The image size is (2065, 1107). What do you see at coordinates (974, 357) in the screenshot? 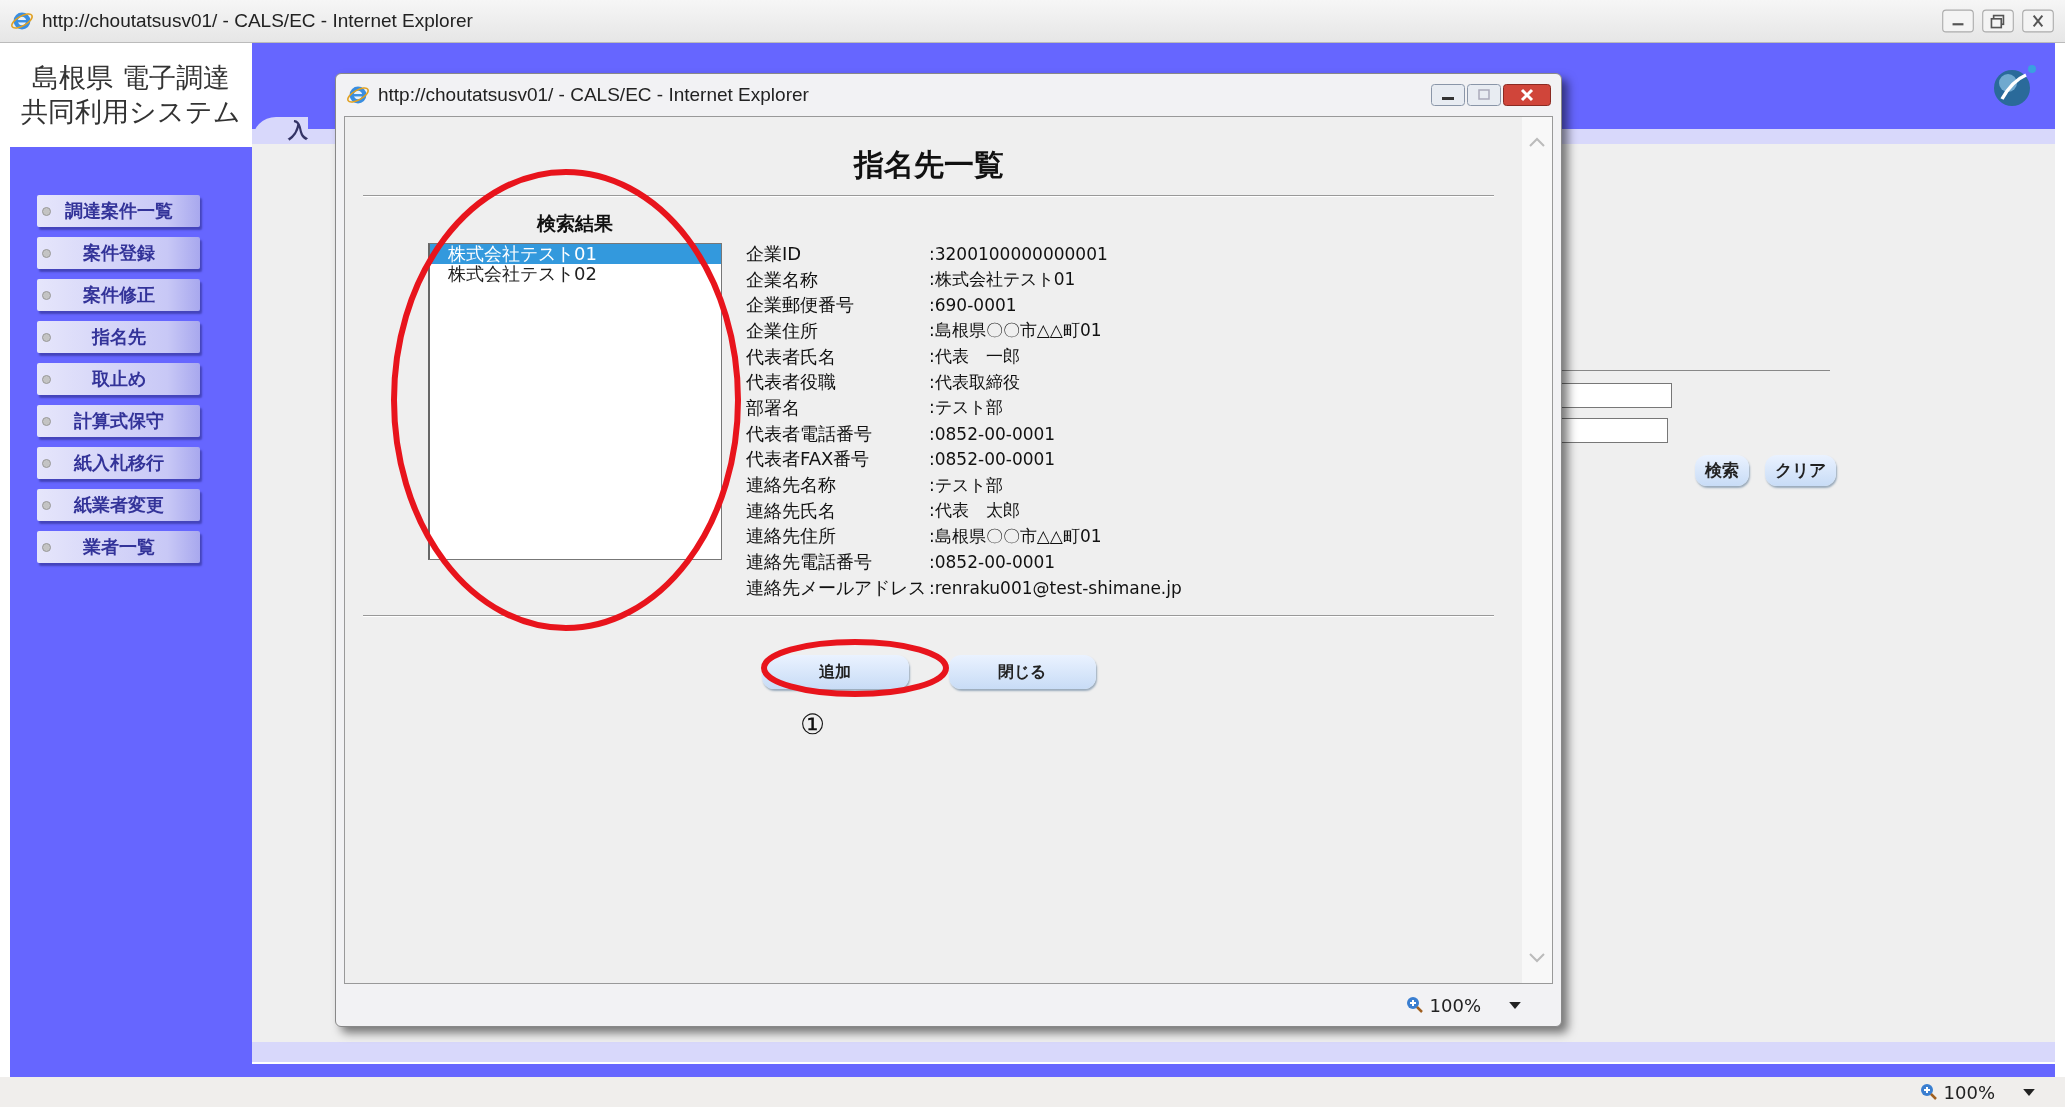
I see `detail-value: :代表 一郎` at bounding box center [974, 357].